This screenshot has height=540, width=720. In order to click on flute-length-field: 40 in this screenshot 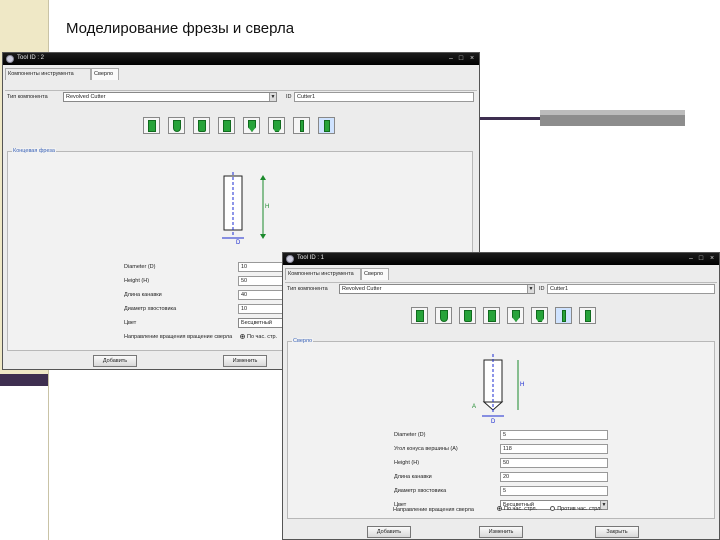, I will do `click(263, 295)`.